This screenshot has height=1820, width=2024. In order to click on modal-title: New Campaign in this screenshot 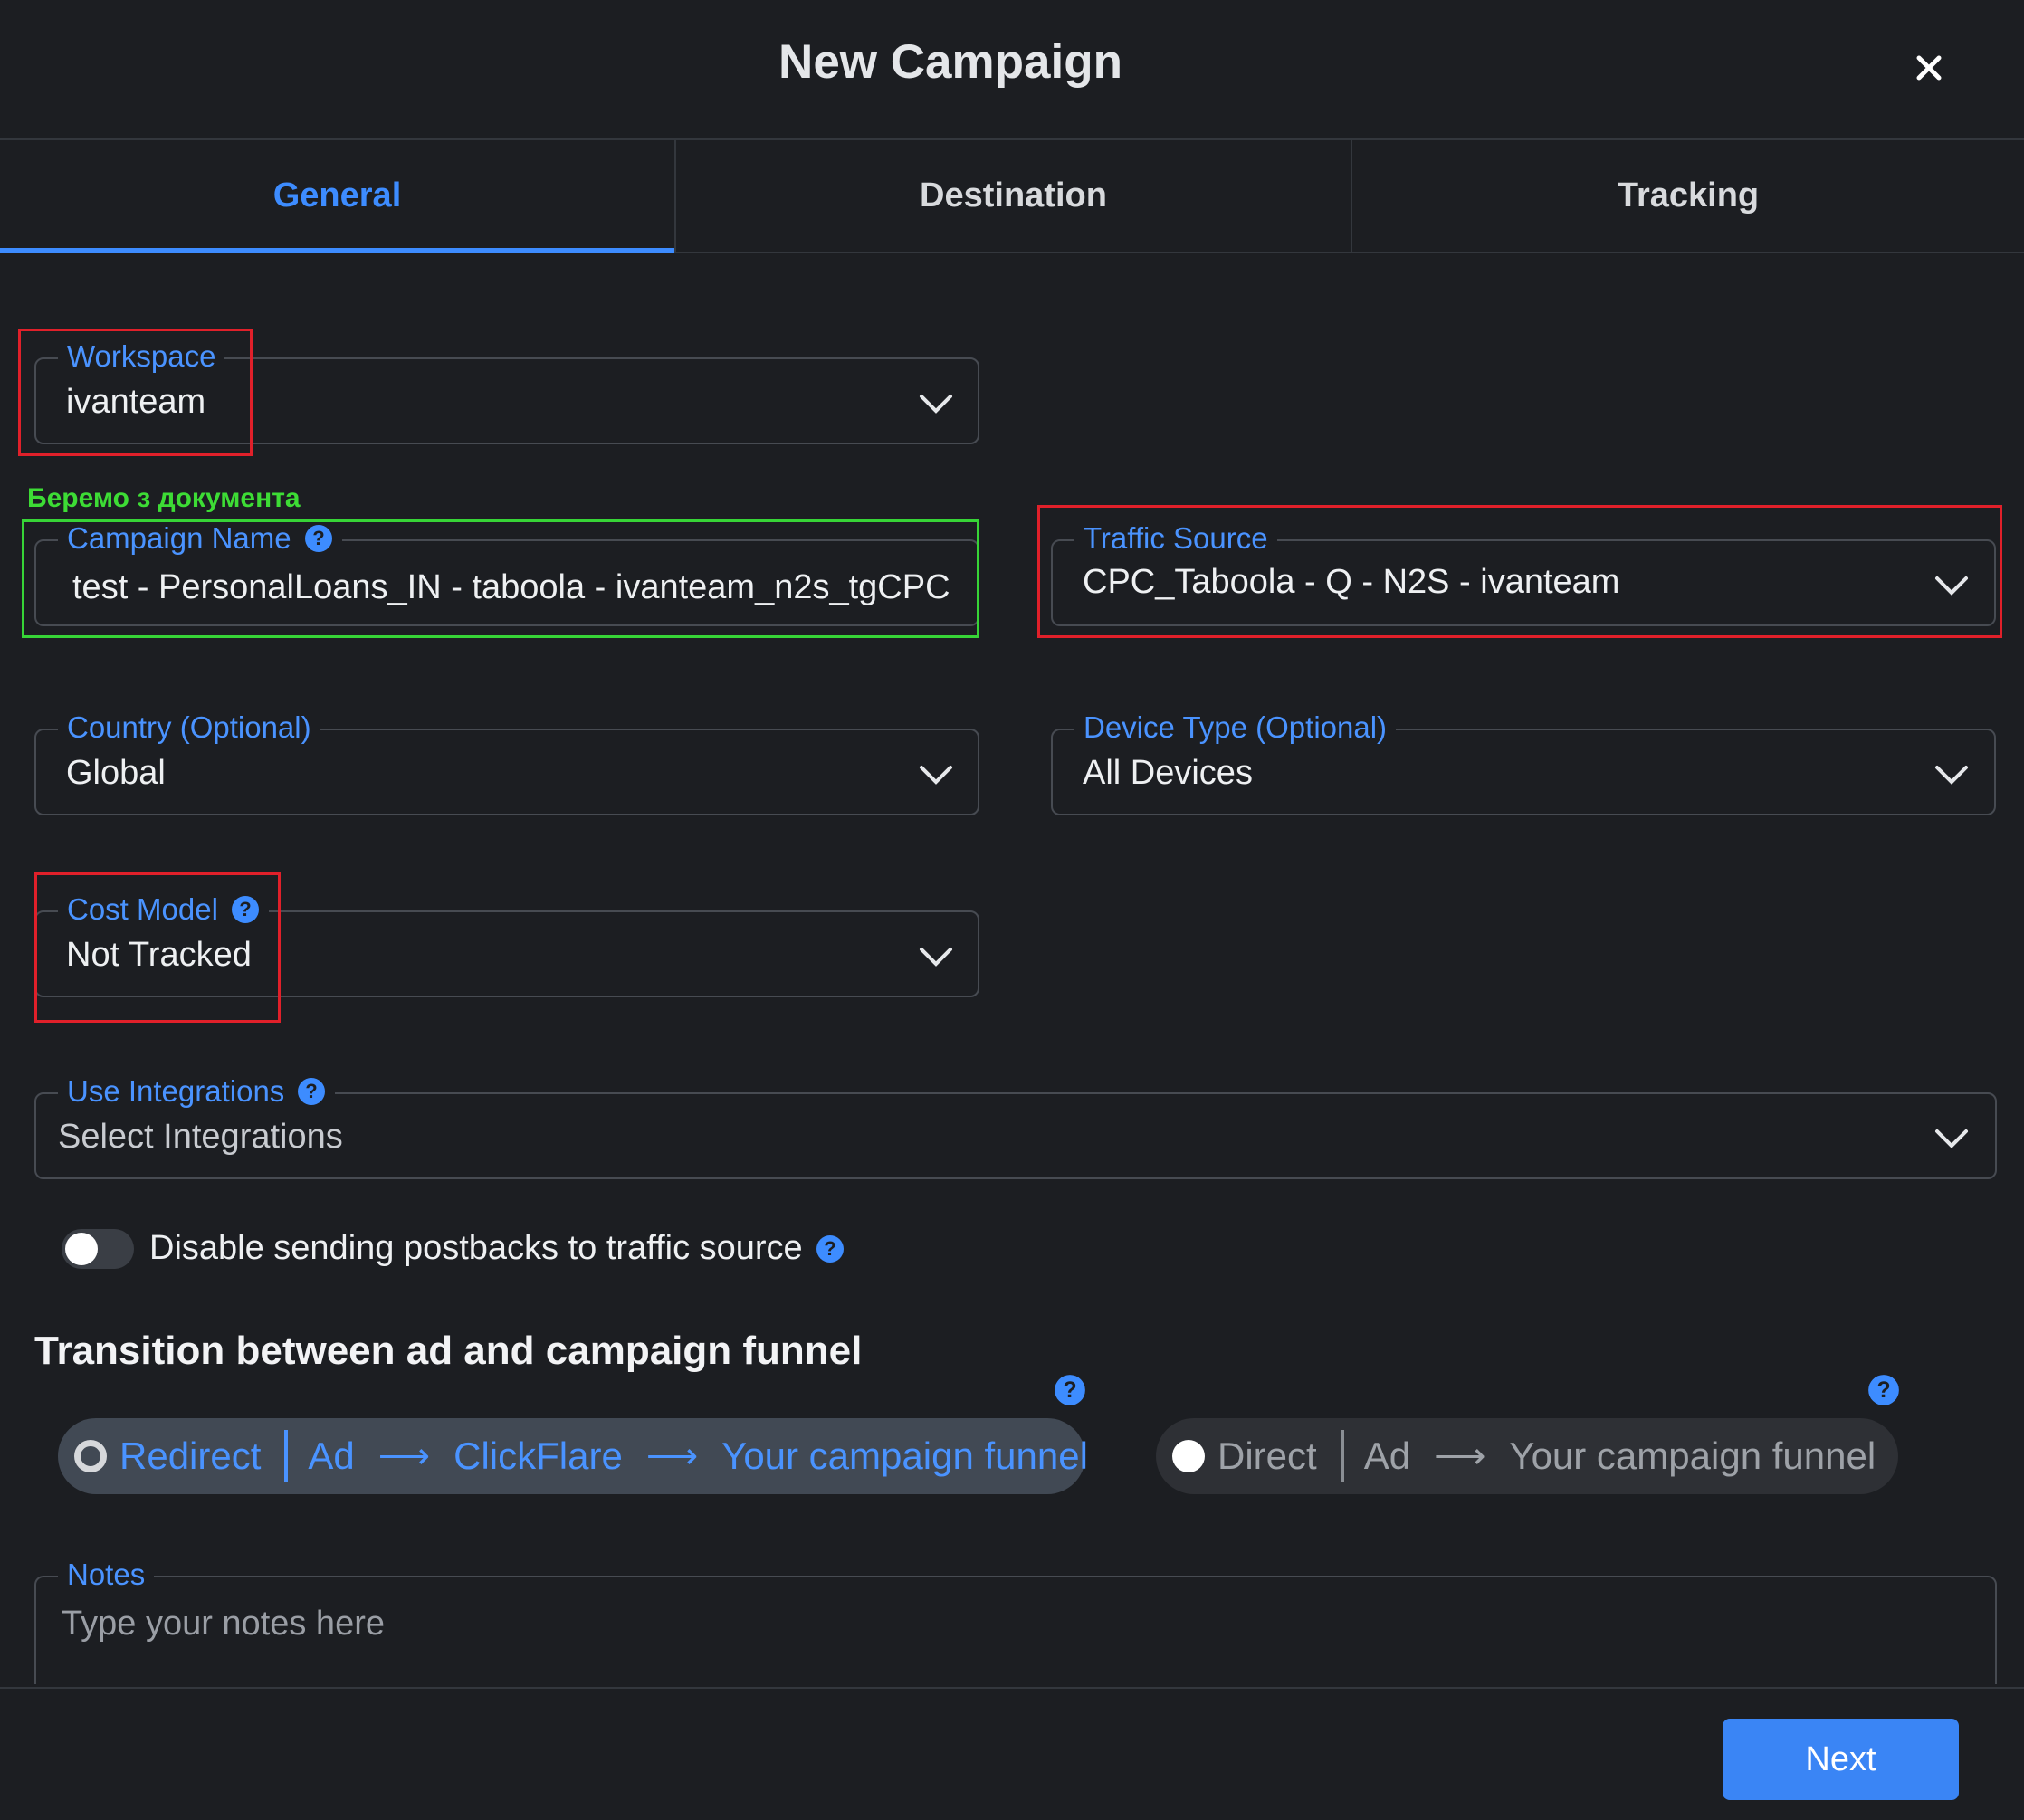, I will do `click(950, 62)`.